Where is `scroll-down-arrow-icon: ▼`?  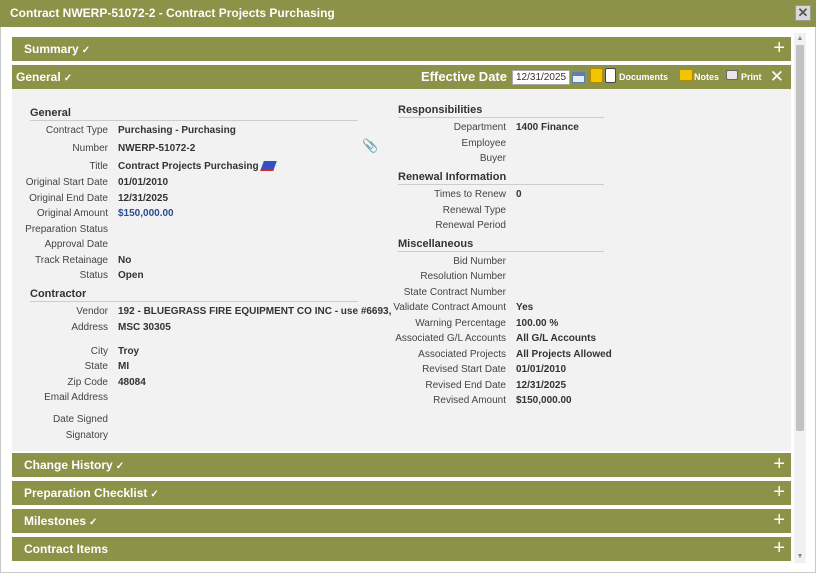 scroll-down-arrow-icon: ▼ is located at coordinates (800, 557).